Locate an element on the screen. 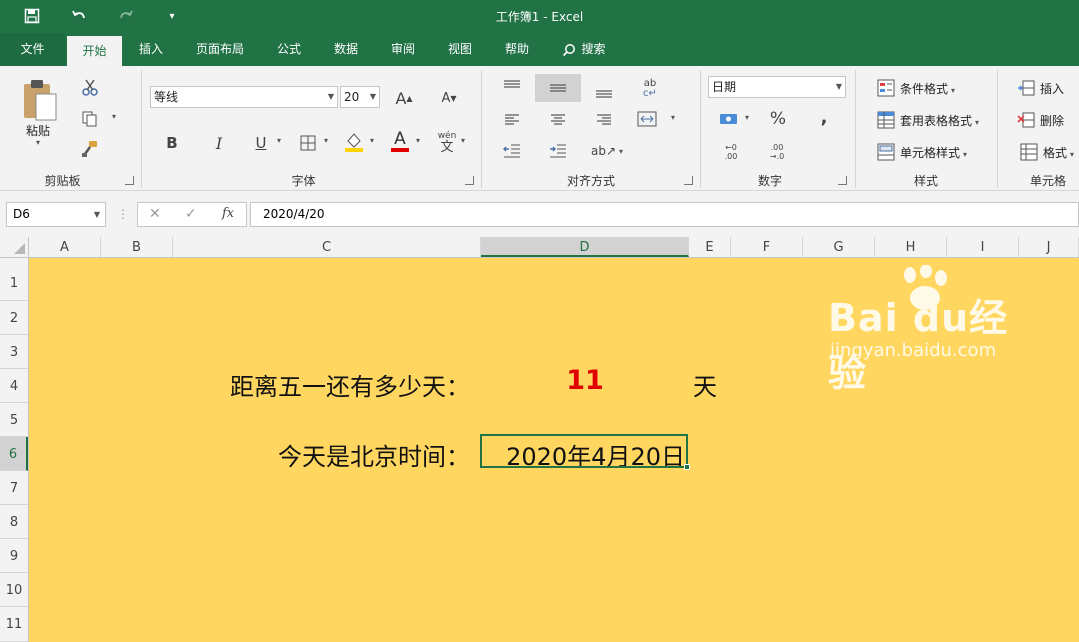 Image resolution: width=1079 pixels, height=642 pixels. format-cells-icon is located at coordinates (1029, 152).